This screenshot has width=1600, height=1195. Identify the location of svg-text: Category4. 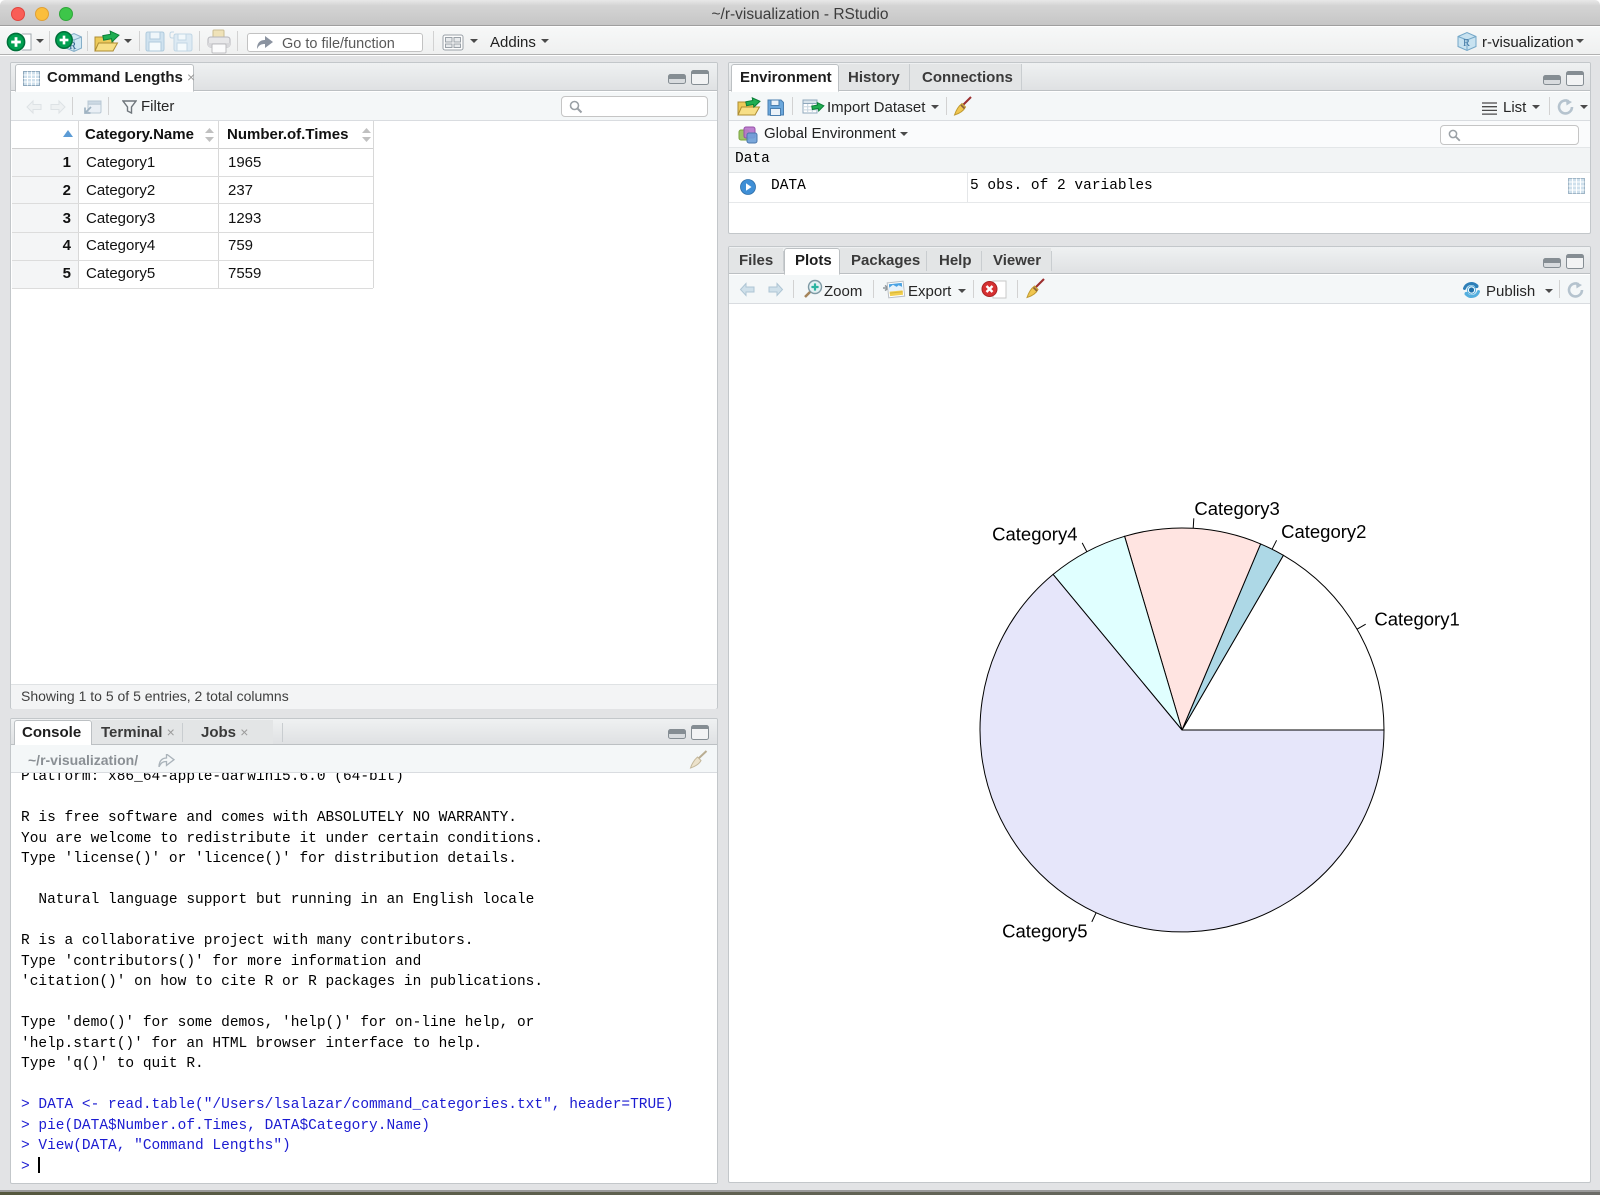
(1034, 534).